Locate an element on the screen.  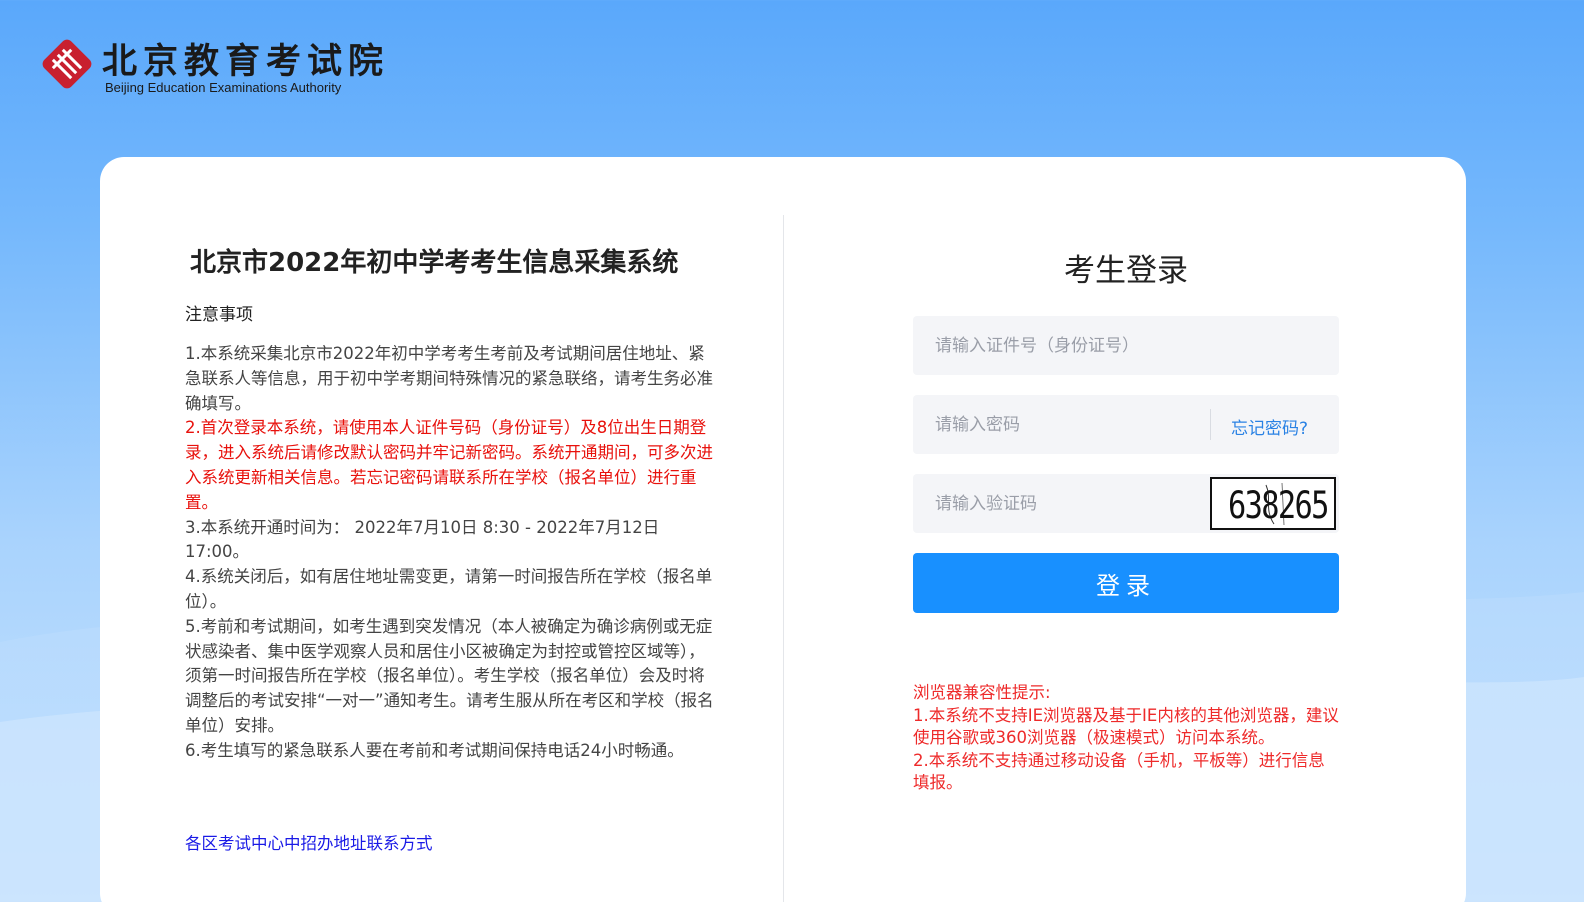
login-button: 登录 is located at coordinates (1126, 583).